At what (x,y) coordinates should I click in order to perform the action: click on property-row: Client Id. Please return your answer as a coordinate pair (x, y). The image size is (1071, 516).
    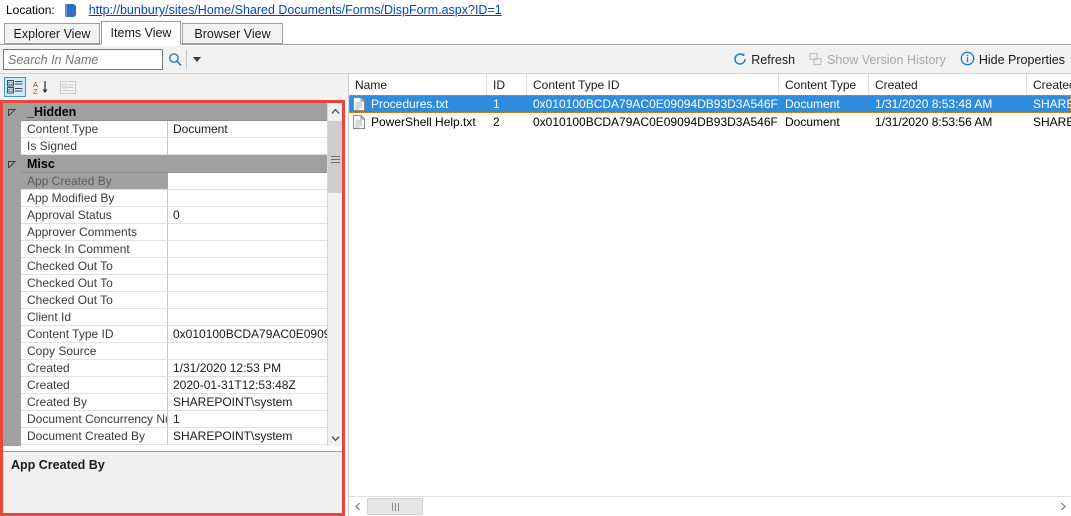
    Looking at the image, I should click on (165, 317).